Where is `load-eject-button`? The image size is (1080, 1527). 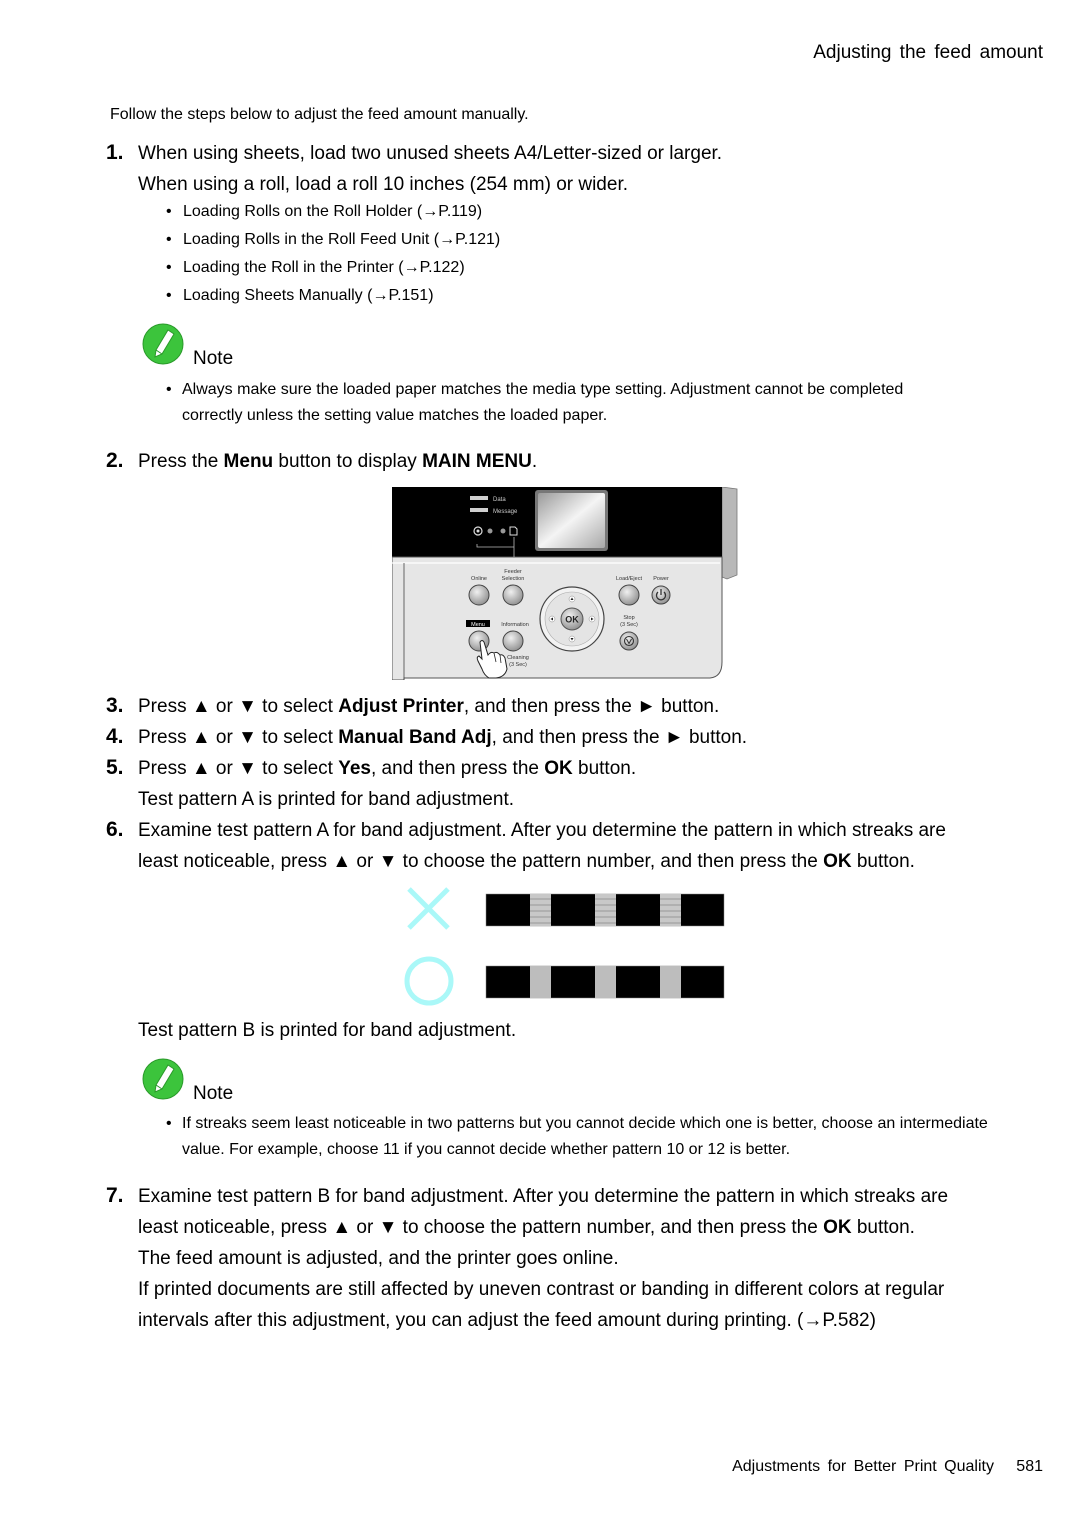
load-eject-button is located at coordinates (629, 595).